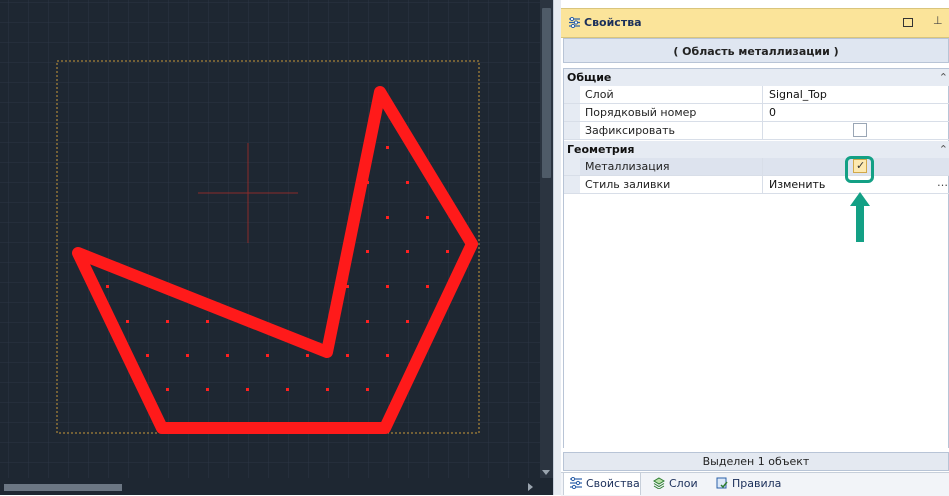  What do you see at coordinates (613, 483) in the screenshot?
I see `tab-label: Свойства` at bounding box center [613, 483].